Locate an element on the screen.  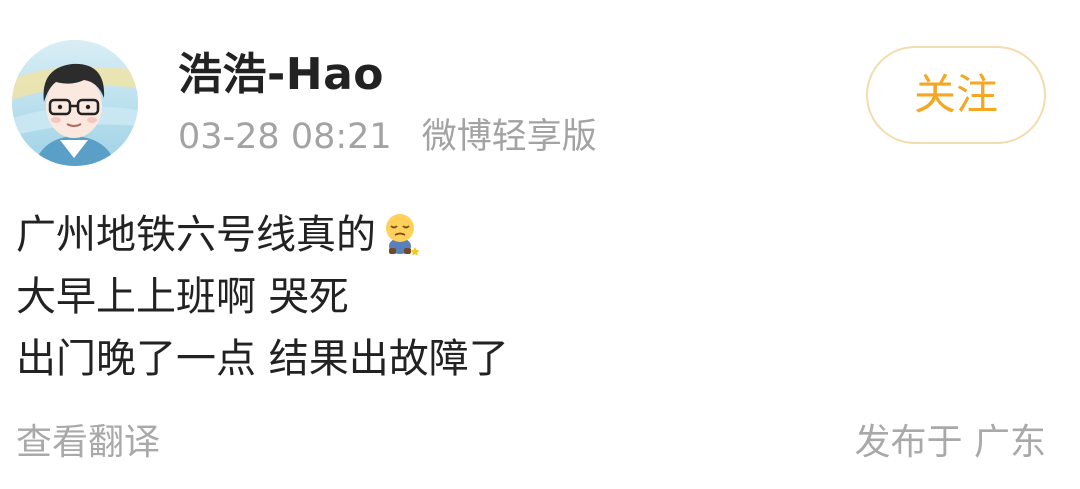
avatar-image is located at coordinates (75, 103).